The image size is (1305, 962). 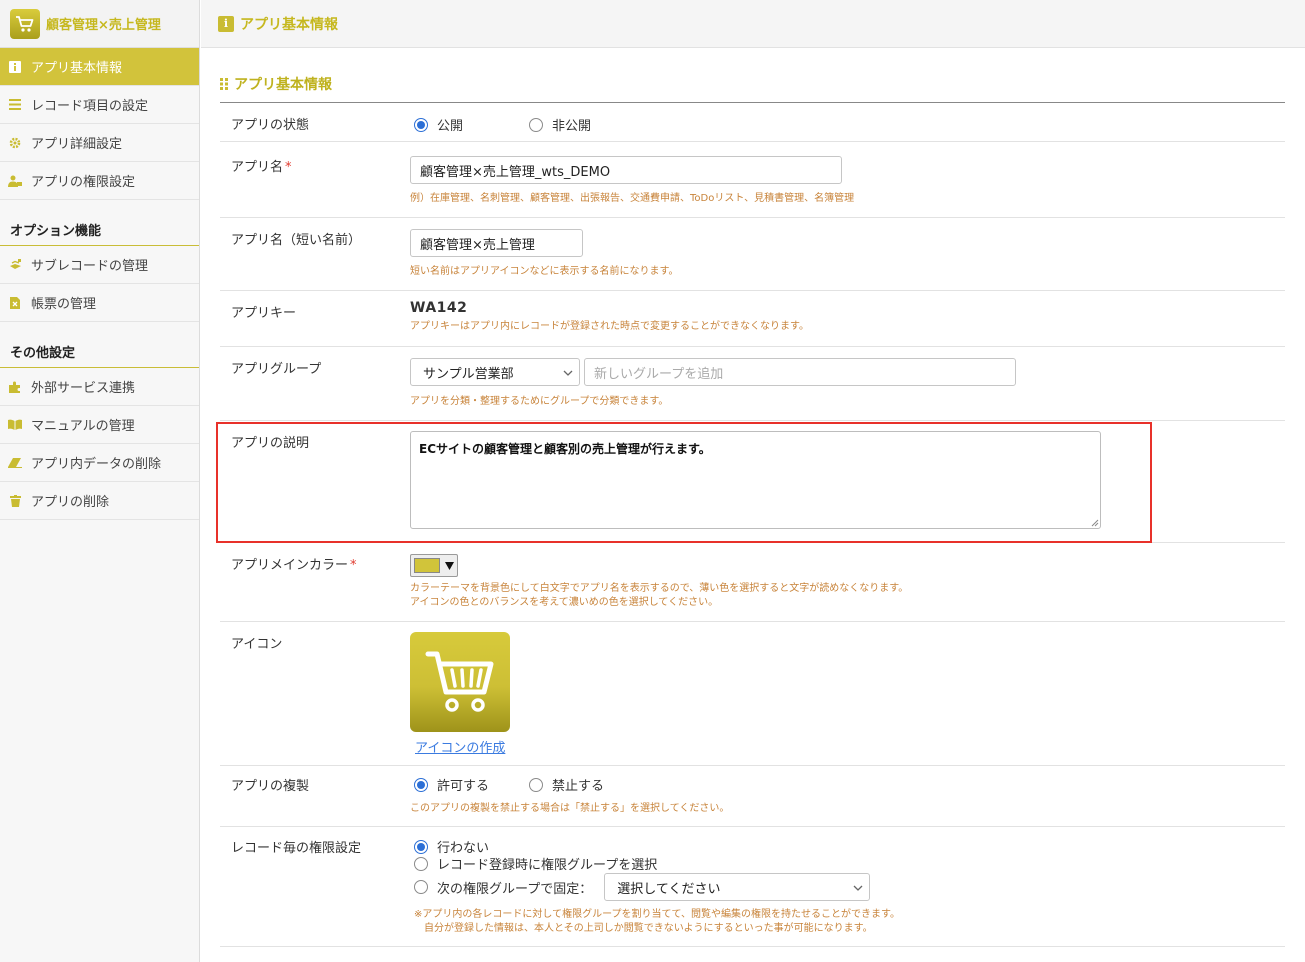 What do you see at coordinates (427, 565) in the screenshot?
I see `color-swatch` at bounding box center [427, 565].